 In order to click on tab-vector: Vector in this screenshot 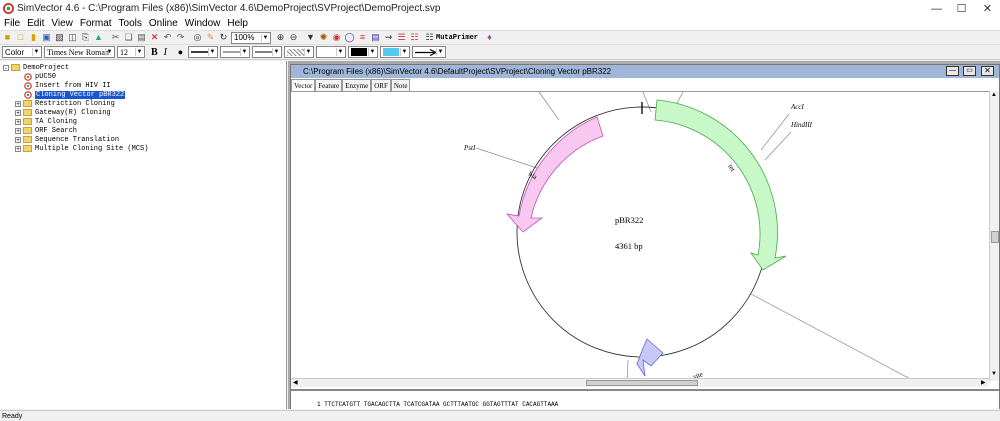, I will do `click(303, 85)`.